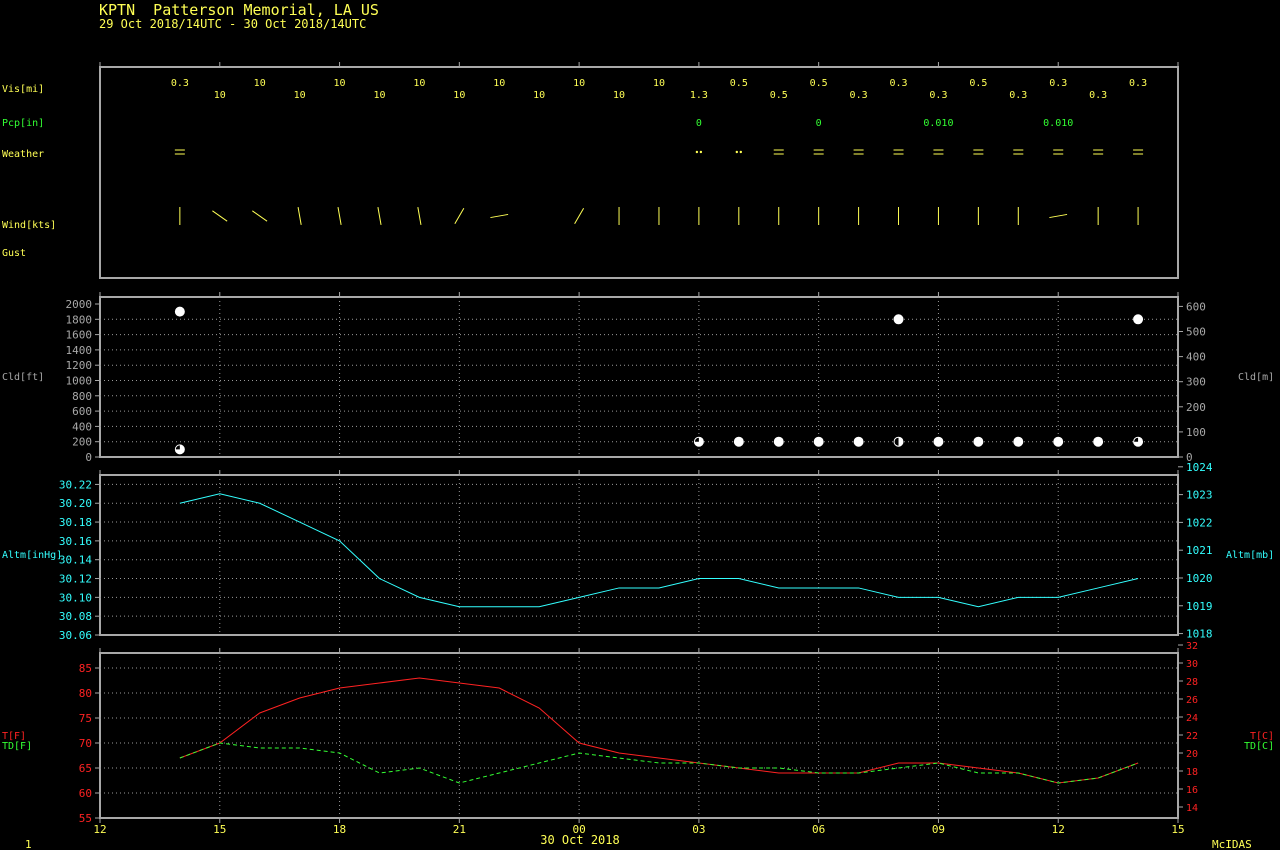 The height and width of the screenshot is (850, 1280). Describe the element at coordinates (818, 829) in the screenshot. I see `x-tick-label: 06` at that location.